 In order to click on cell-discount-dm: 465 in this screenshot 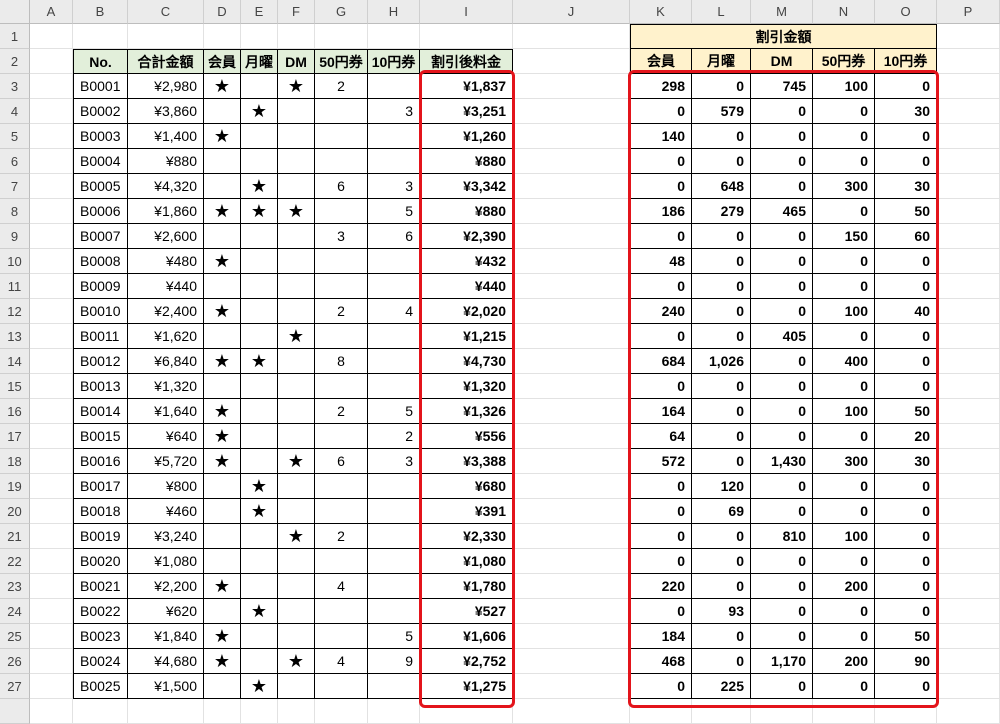, I will do `click(782, 211)`.